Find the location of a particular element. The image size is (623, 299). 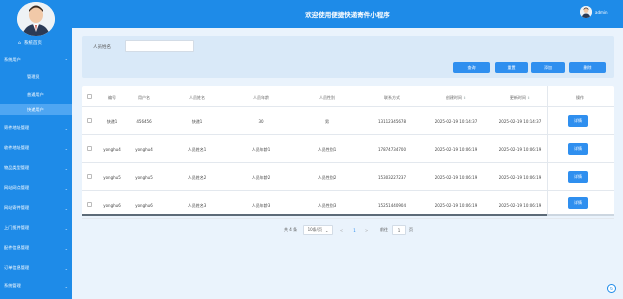

table-cell: yonghu4 is located at coordinates (112, 149).